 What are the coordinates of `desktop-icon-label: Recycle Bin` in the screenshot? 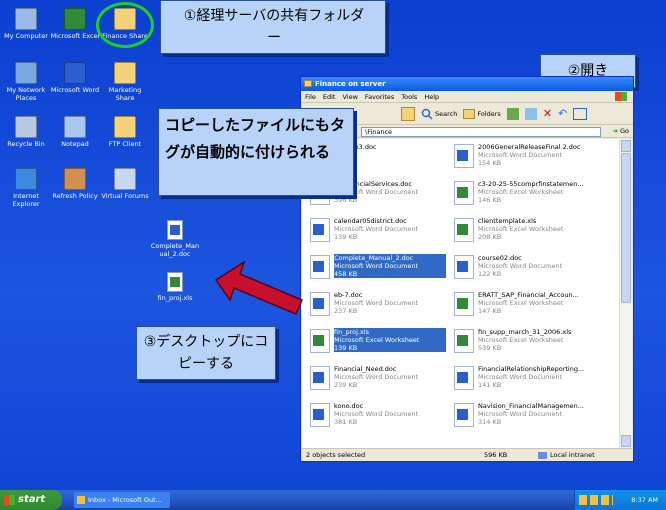 It's located at (26, 144).